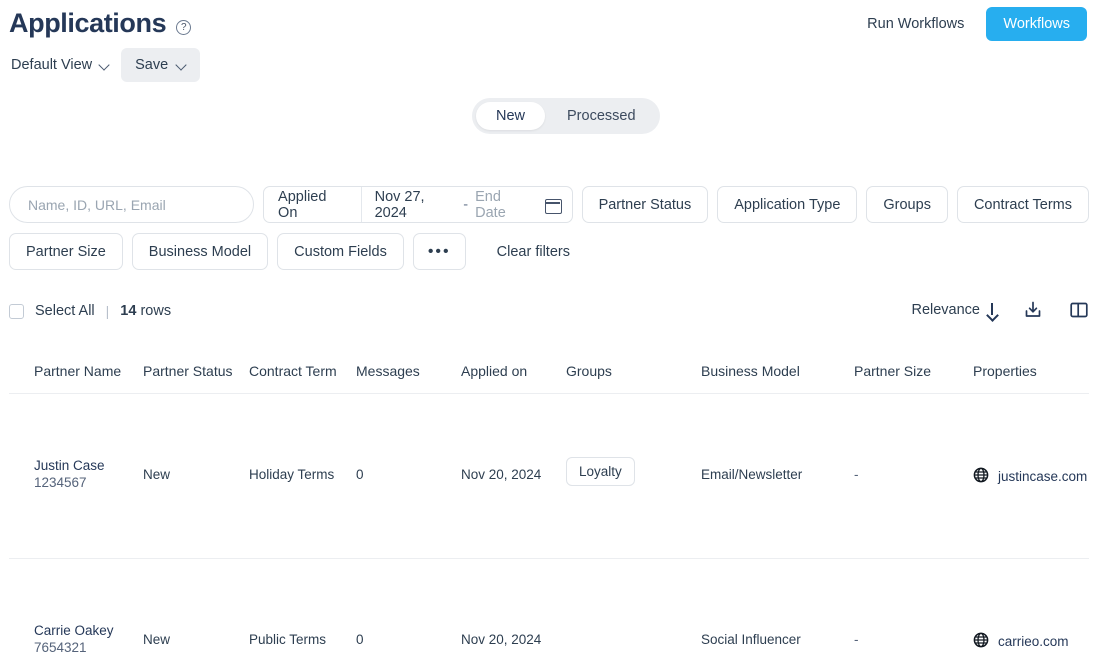  What do you see at coordinates (200, 251) in the screenshot?
I see `filter-business-model: Business Model` at bounding box center [200, 251].